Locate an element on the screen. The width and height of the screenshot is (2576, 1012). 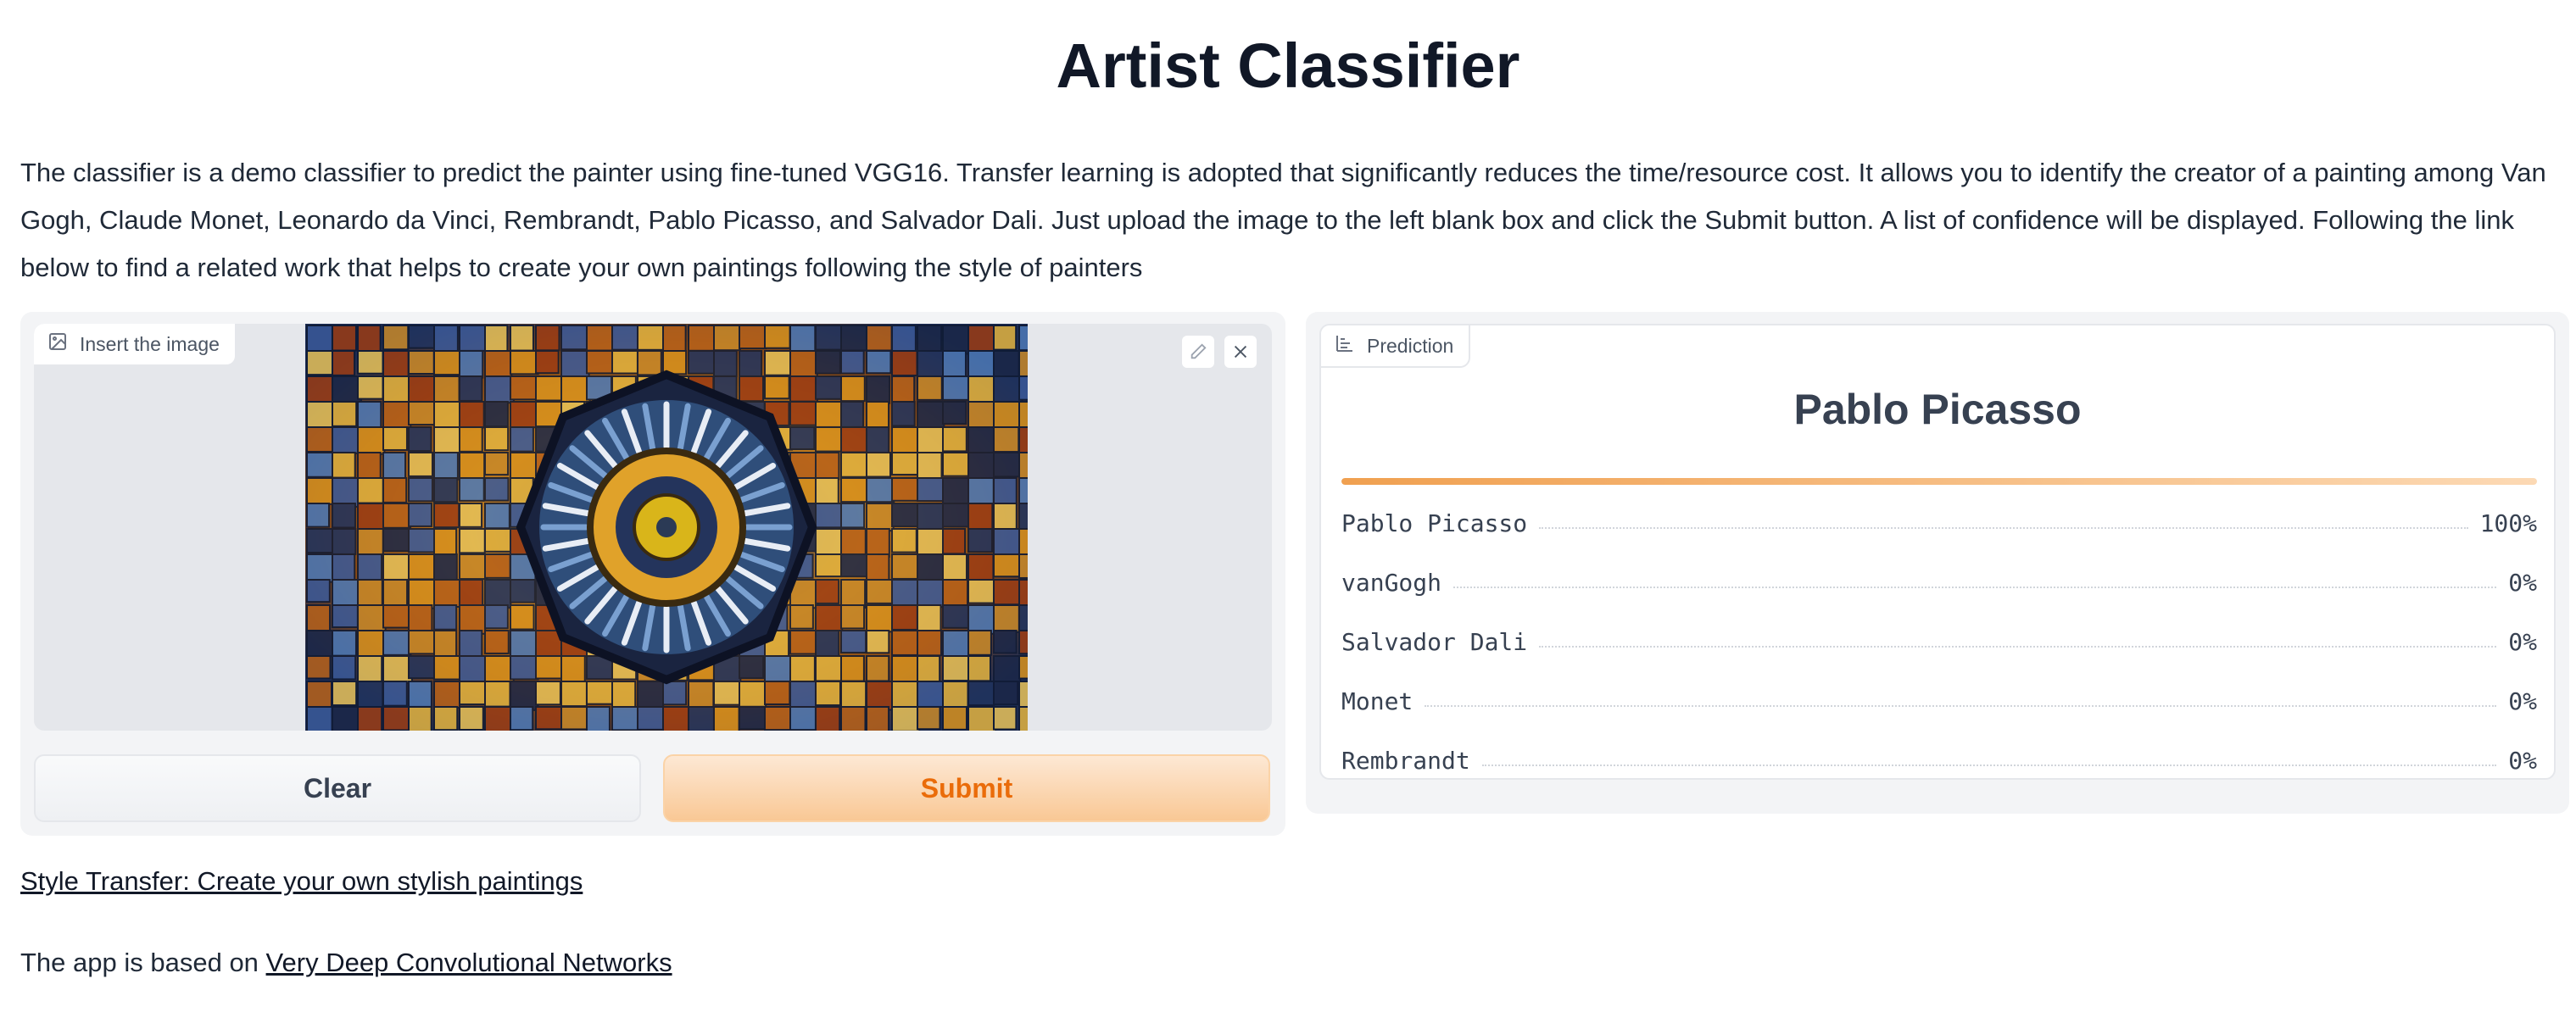
vgg-paper-link: Very Deep Convolutional Networks is located at coordinates (469, 962).